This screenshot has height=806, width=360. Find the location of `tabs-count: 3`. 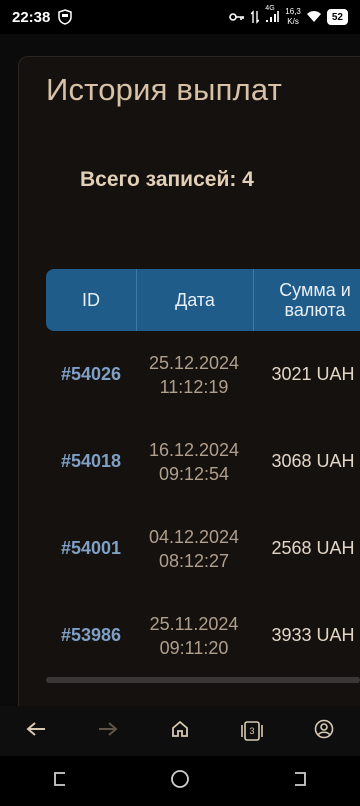

tabs-count: 3 is located at coordinates (252, 731).